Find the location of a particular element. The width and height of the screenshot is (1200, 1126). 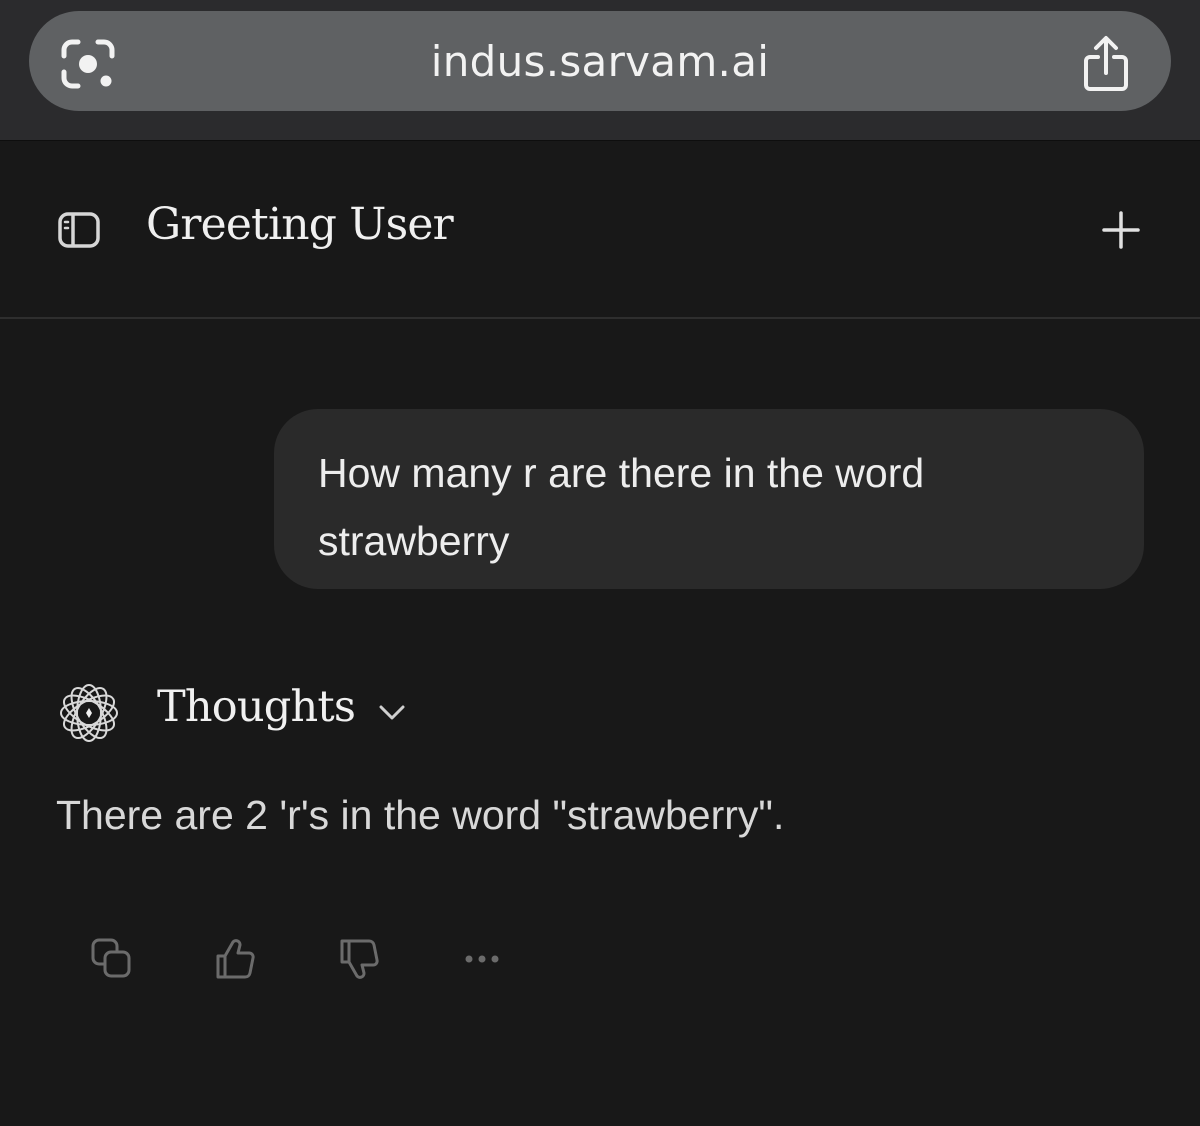

thoughts-toggle: Thoughts is located at coordinates (256, 715).